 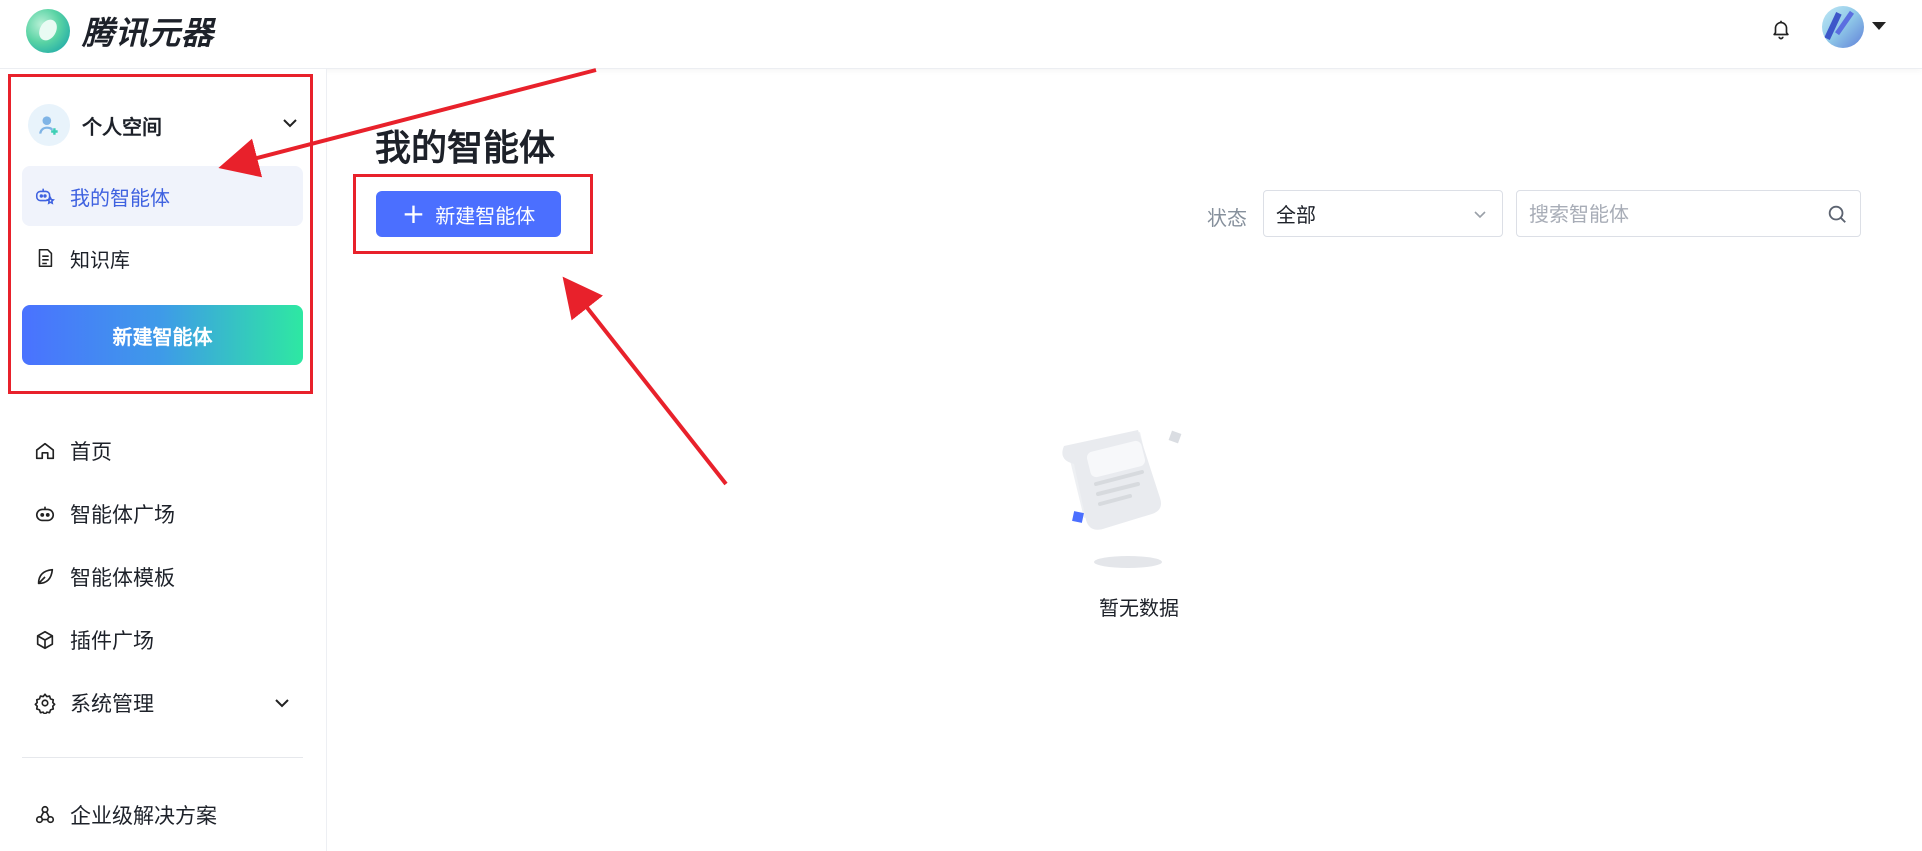 What do you see at coordinates (122, 515) in the screenshot?
I see `menu-item-label: 智能体广场` at bounding box center [122, 515].